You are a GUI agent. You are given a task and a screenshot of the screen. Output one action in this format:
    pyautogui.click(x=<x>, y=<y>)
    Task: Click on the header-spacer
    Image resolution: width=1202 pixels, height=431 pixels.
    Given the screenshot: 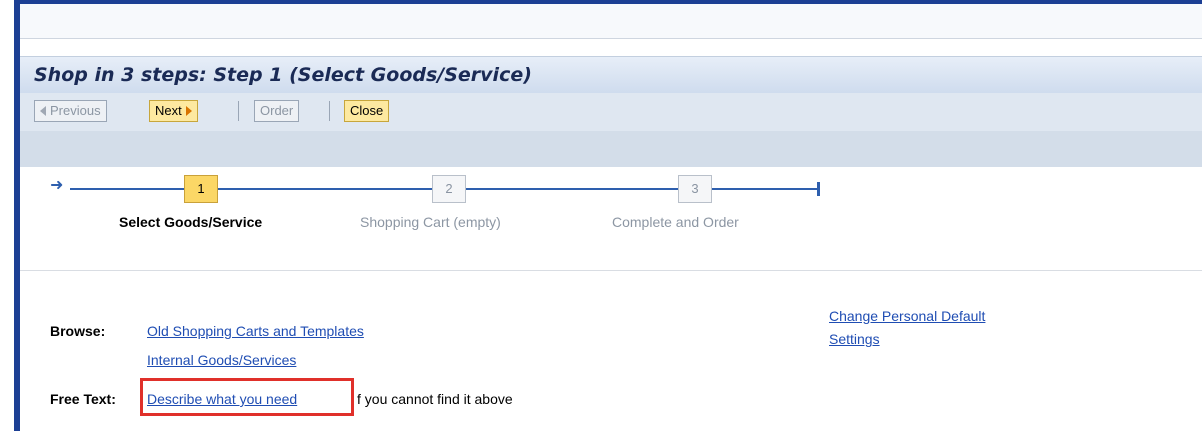 What is the action you would take?
    pyautogui.click(x=611, y=47)
    